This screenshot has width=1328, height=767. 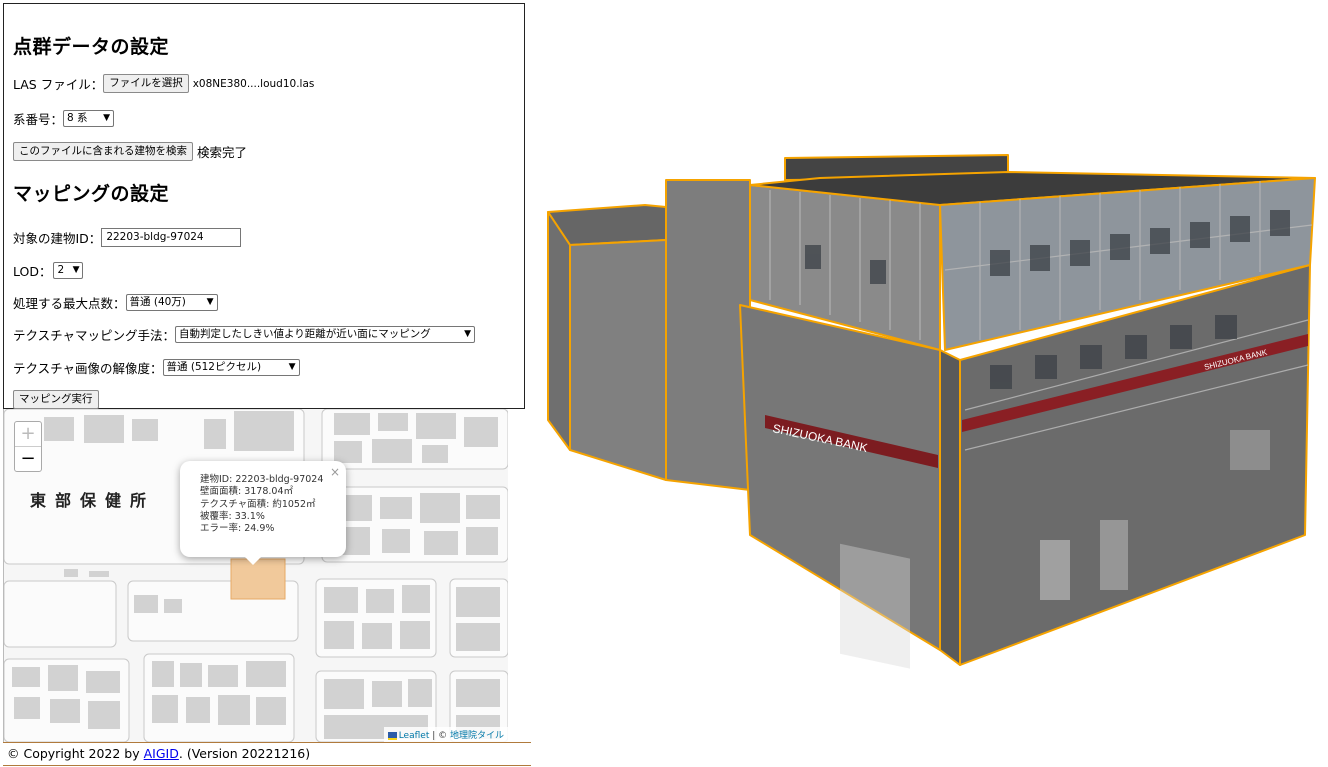 What do you see at coordinates (38, 119) in the screenshot?
I see `zone-label: 系番号：` at bounding box center [38, 119].